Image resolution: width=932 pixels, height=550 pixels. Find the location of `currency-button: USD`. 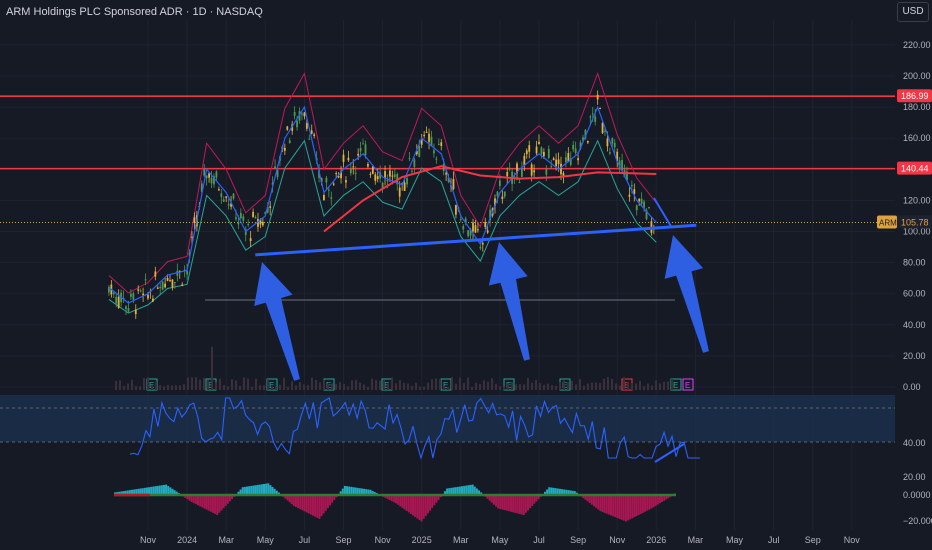

currency-button: USD is located at coordinates (913, 12).